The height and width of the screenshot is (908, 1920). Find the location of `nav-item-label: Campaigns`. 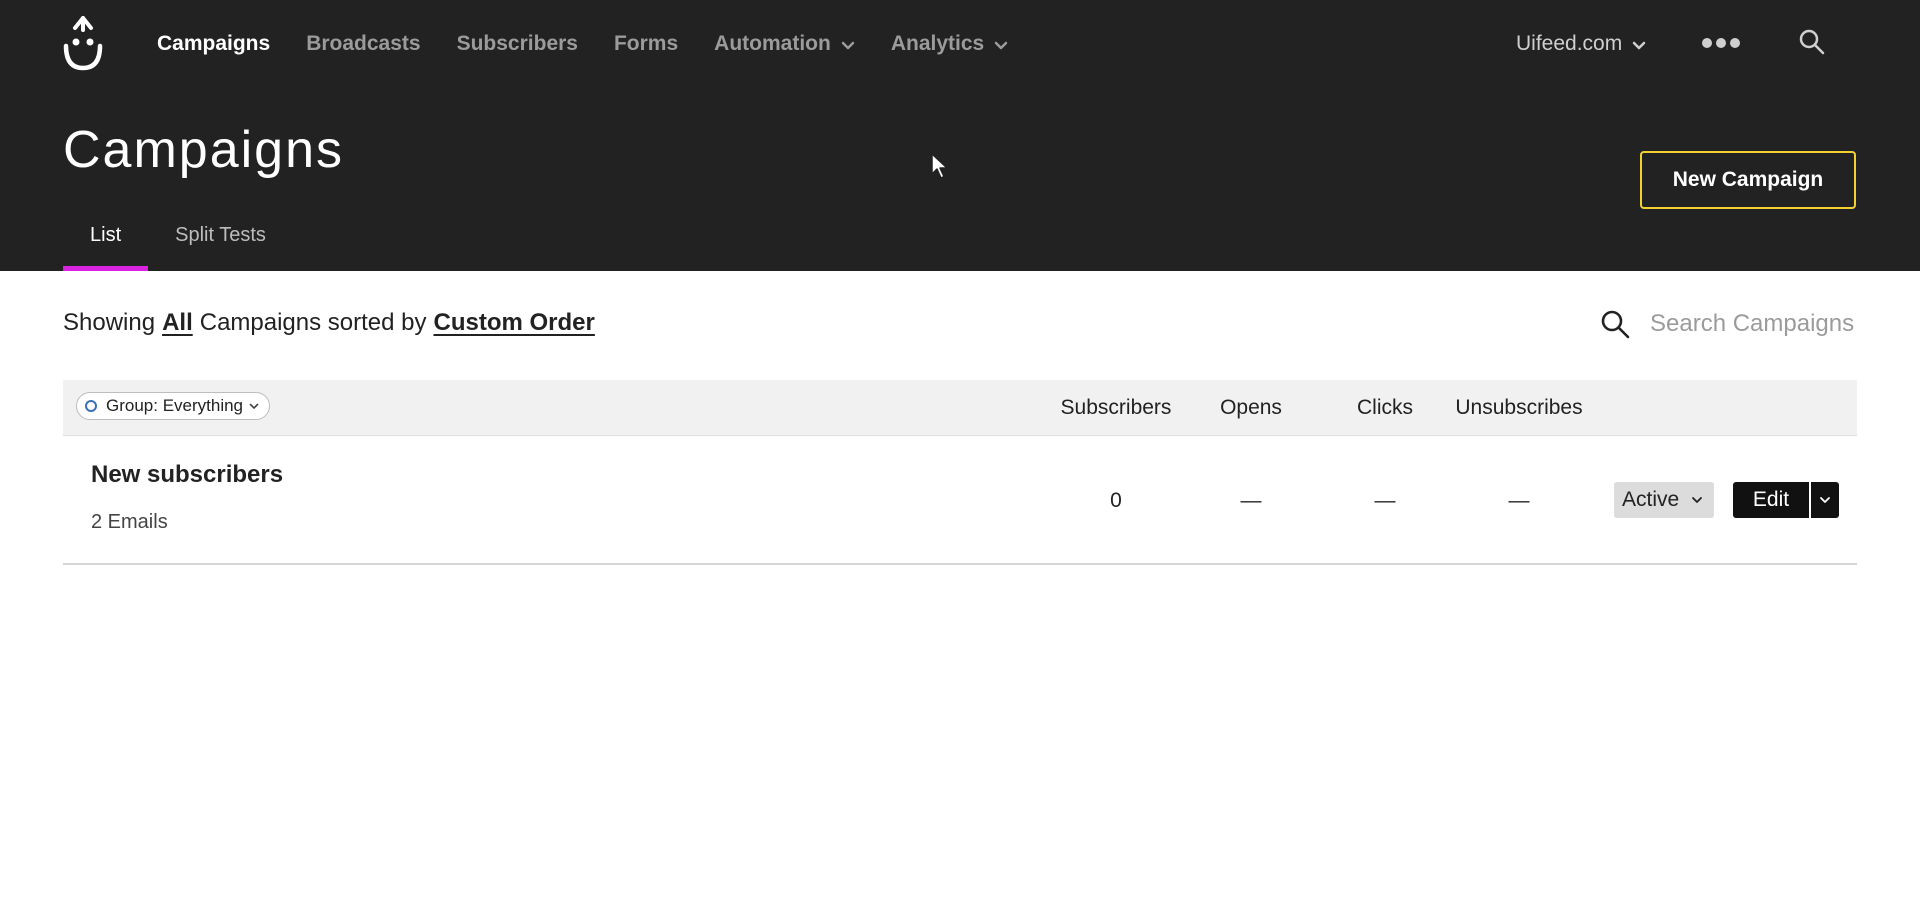

nav-item-label: Campaigns is located at coordinates (214, 43).